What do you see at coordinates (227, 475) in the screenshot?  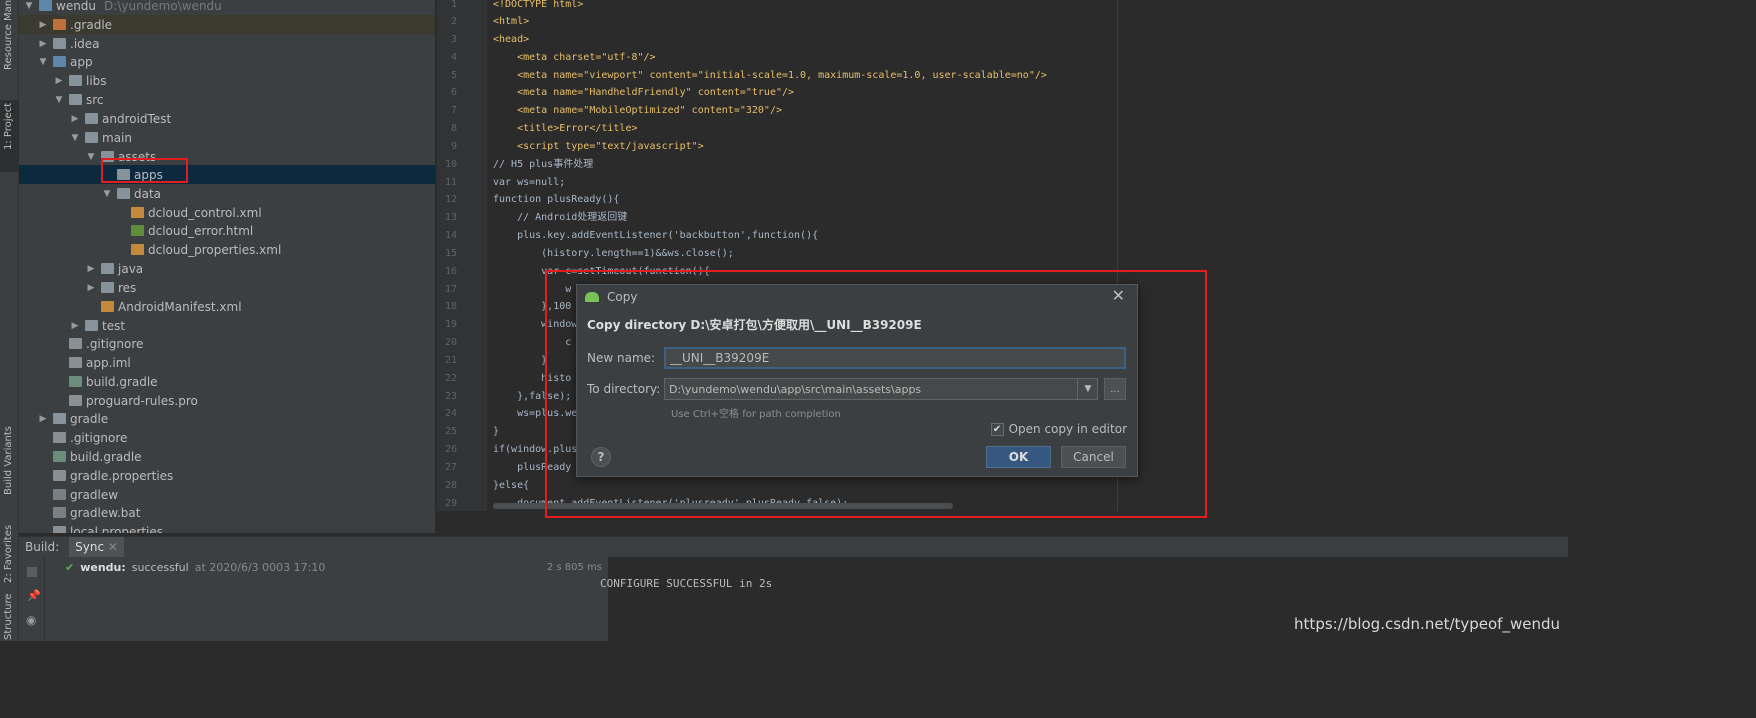 I see `tree-item-gradle-properties: gradle.properties` at bounding box center [227, 475].